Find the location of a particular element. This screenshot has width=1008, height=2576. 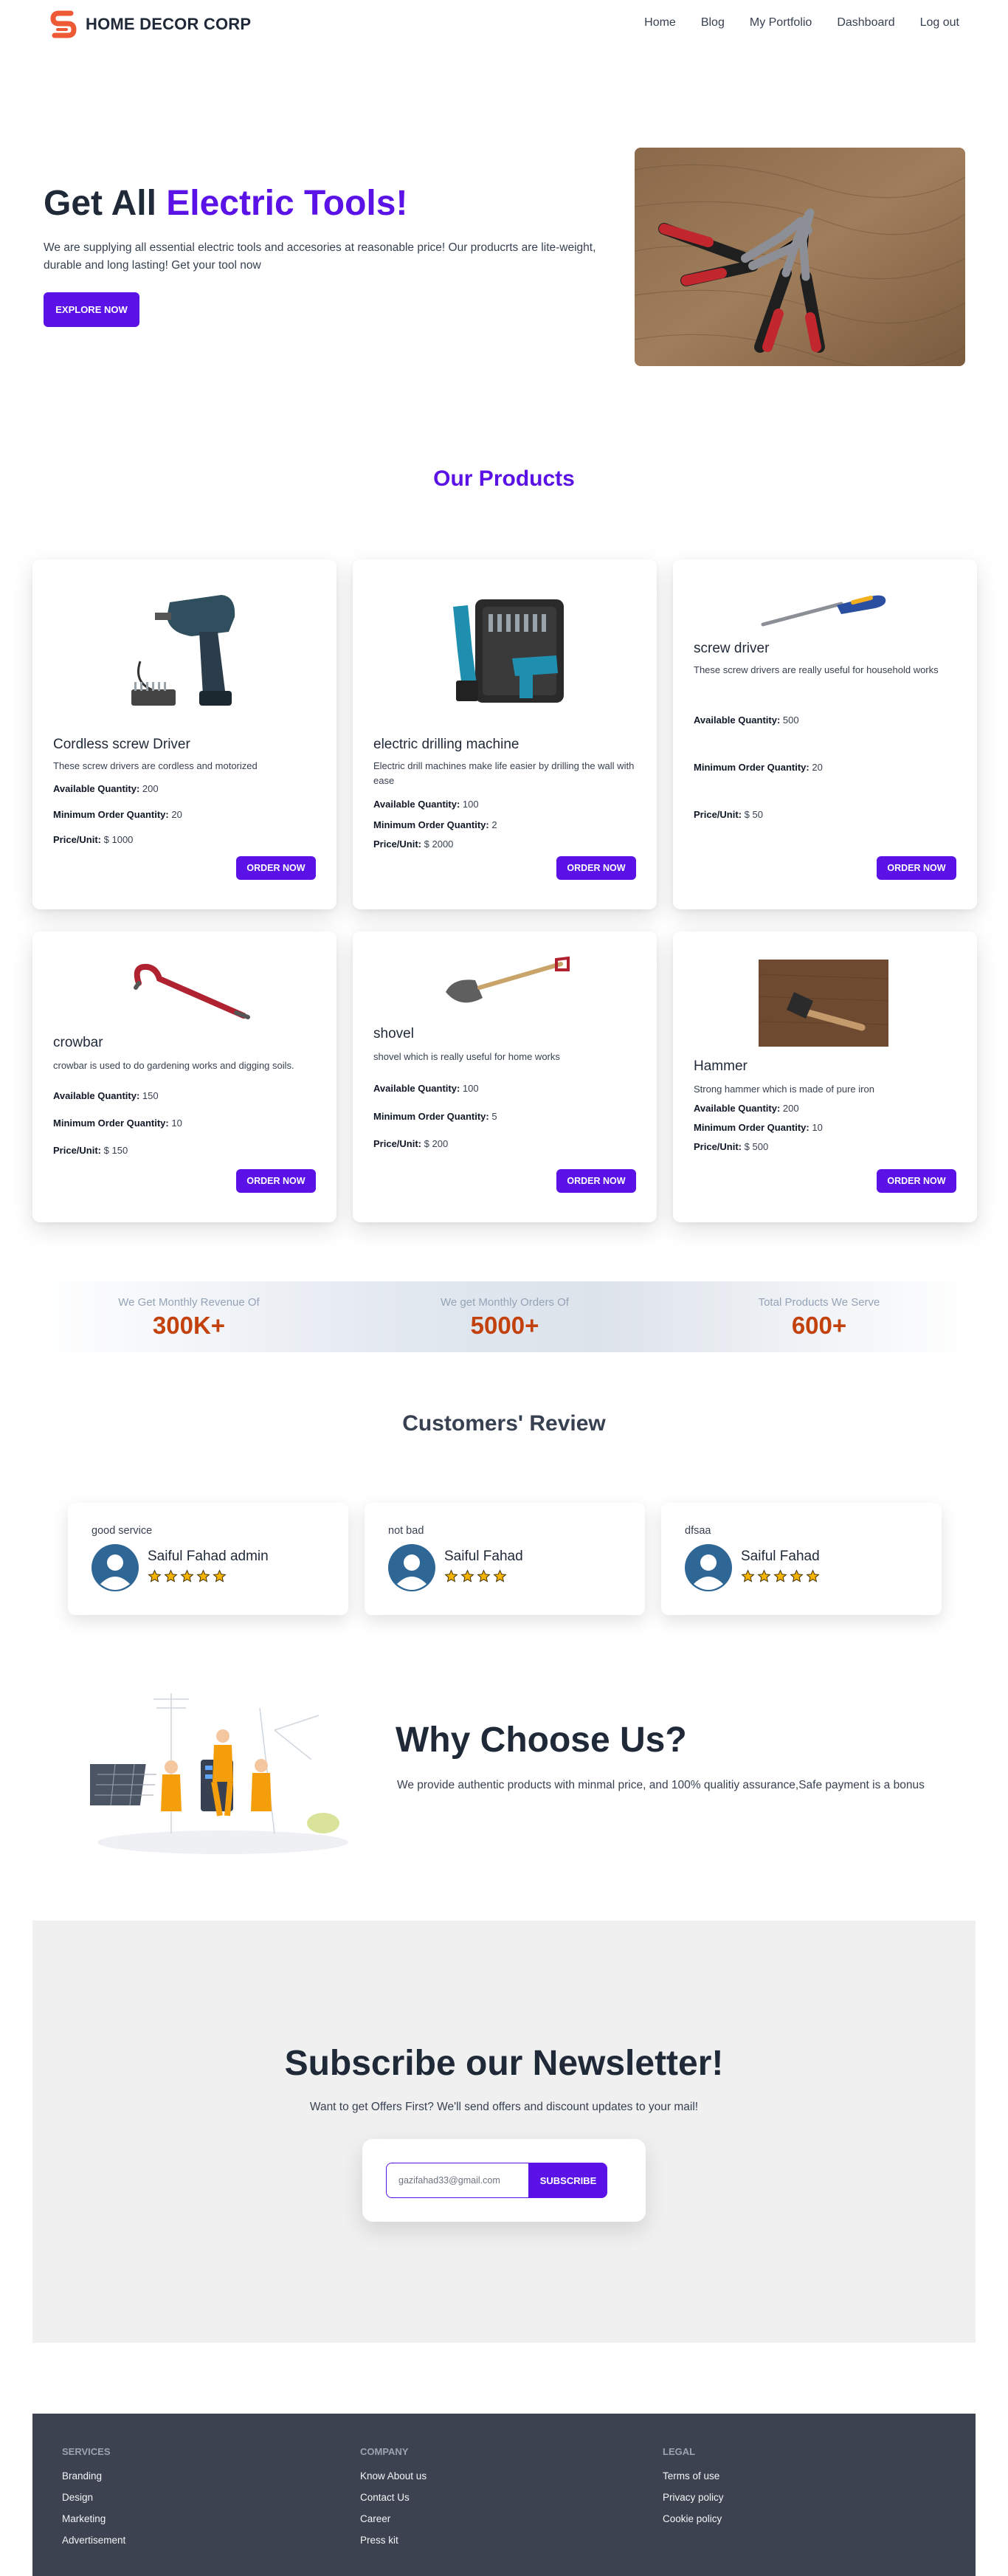

stat-value: 600+ is located at coordinates (819, 1326).